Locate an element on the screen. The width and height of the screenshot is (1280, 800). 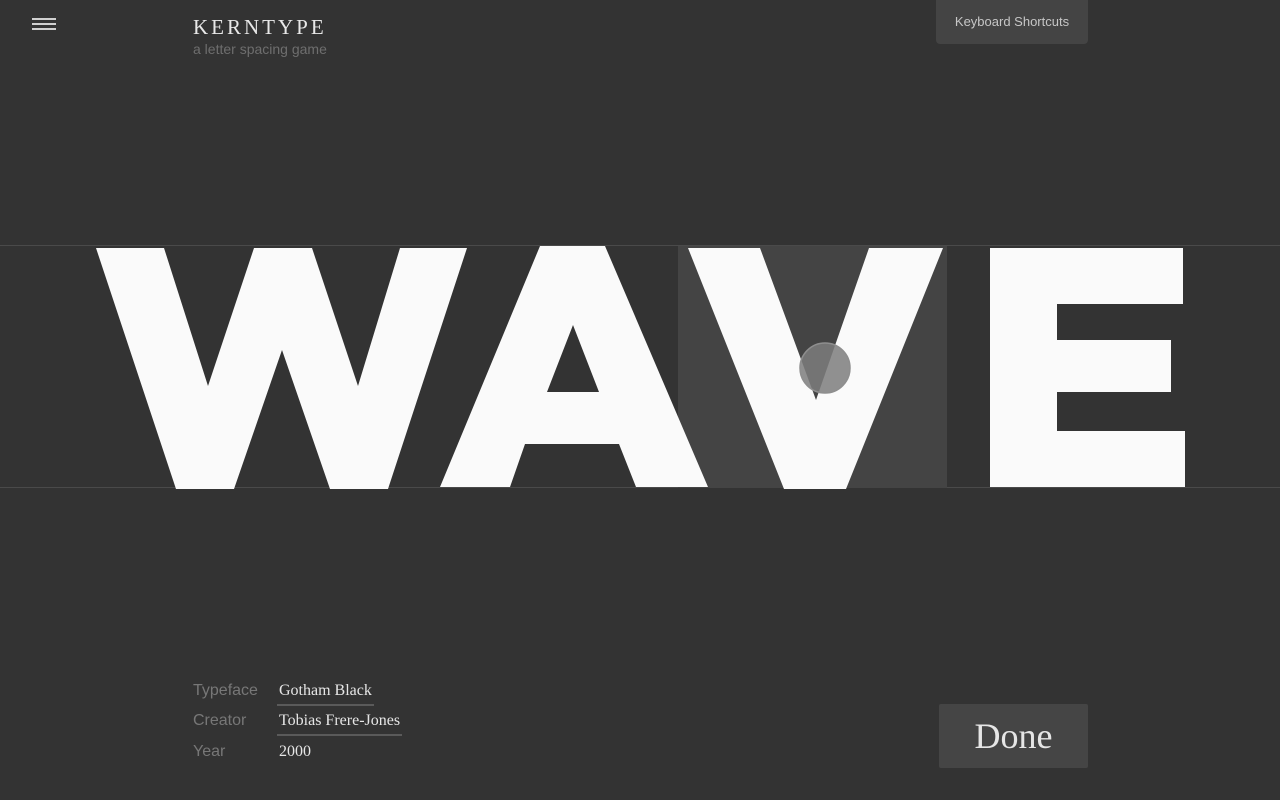
typeface-label: Typeface is located at coordinates (225, 690).